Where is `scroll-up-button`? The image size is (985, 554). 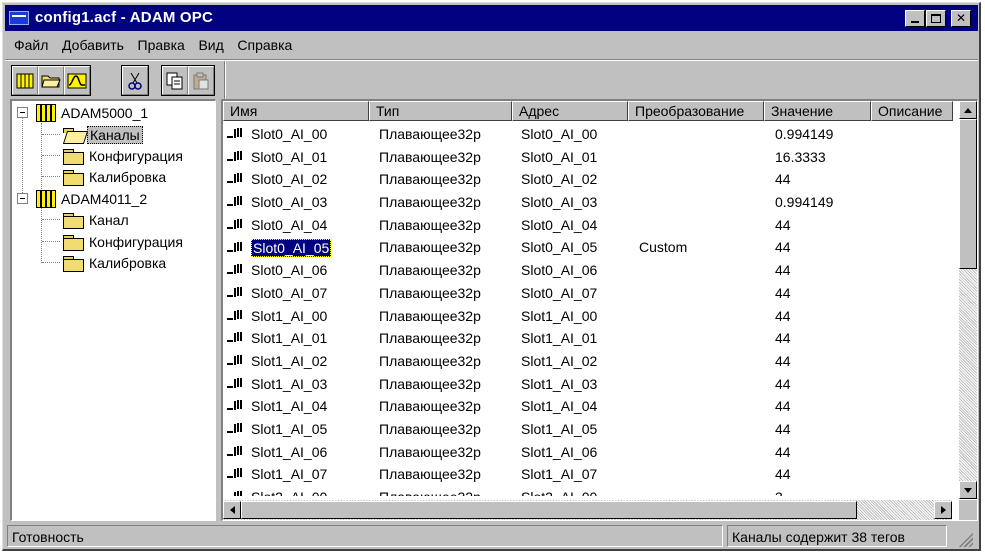 scroll-up-button is located at coordinates (968, 110).